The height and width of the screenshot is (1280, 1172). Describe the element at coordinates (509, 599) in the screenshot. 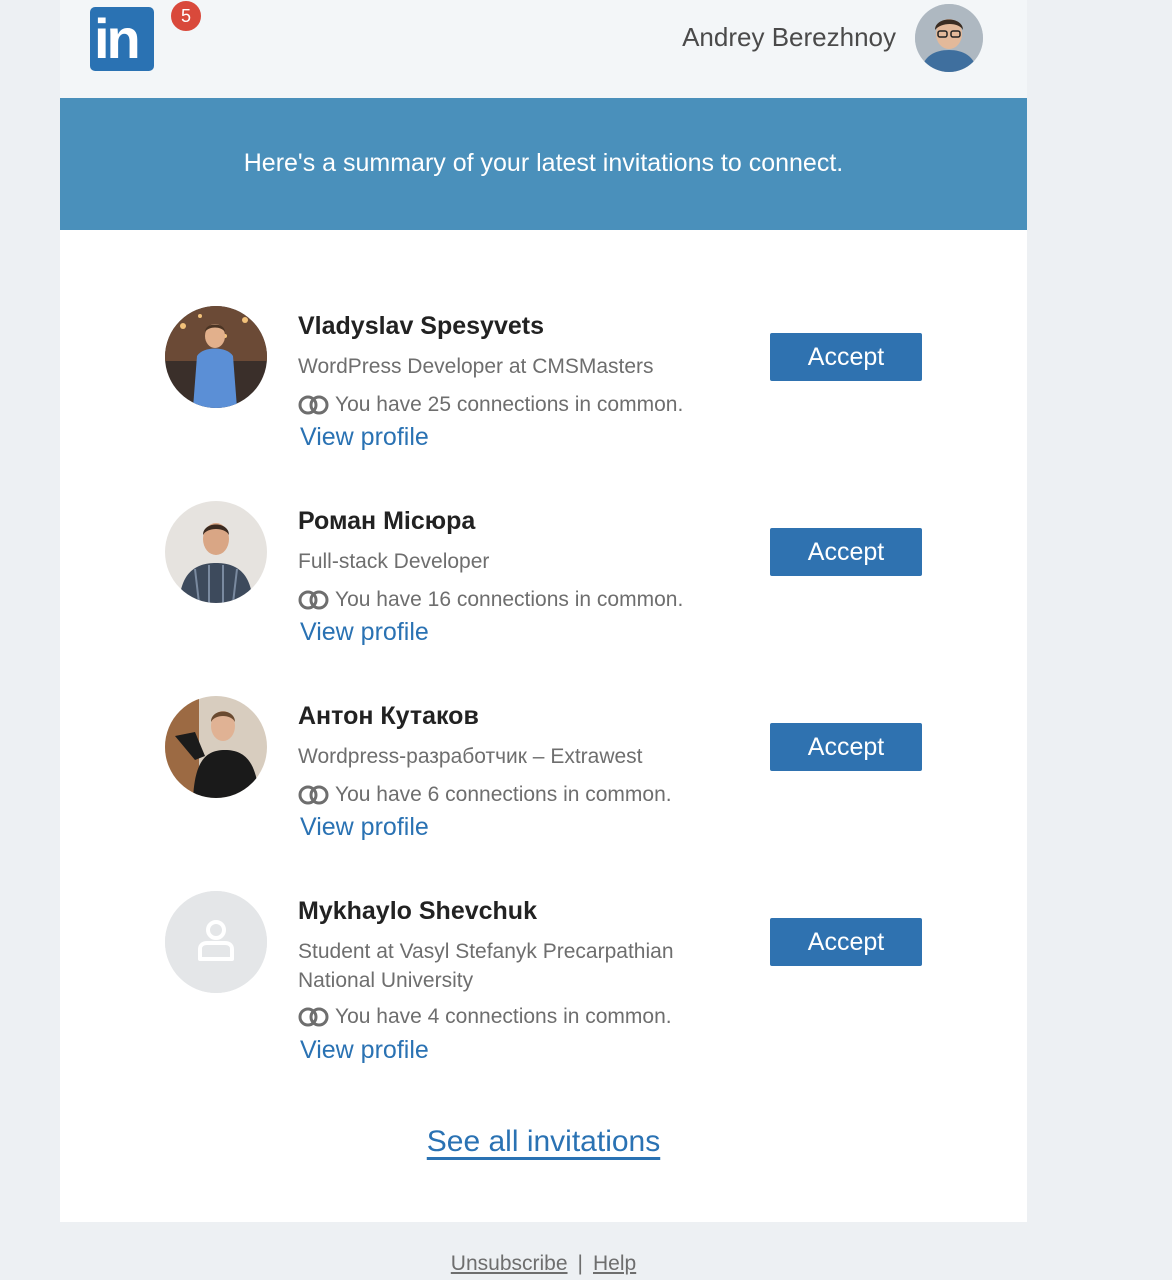

I see `connections-in-common-text: You have 16 connections in common.` at that location.